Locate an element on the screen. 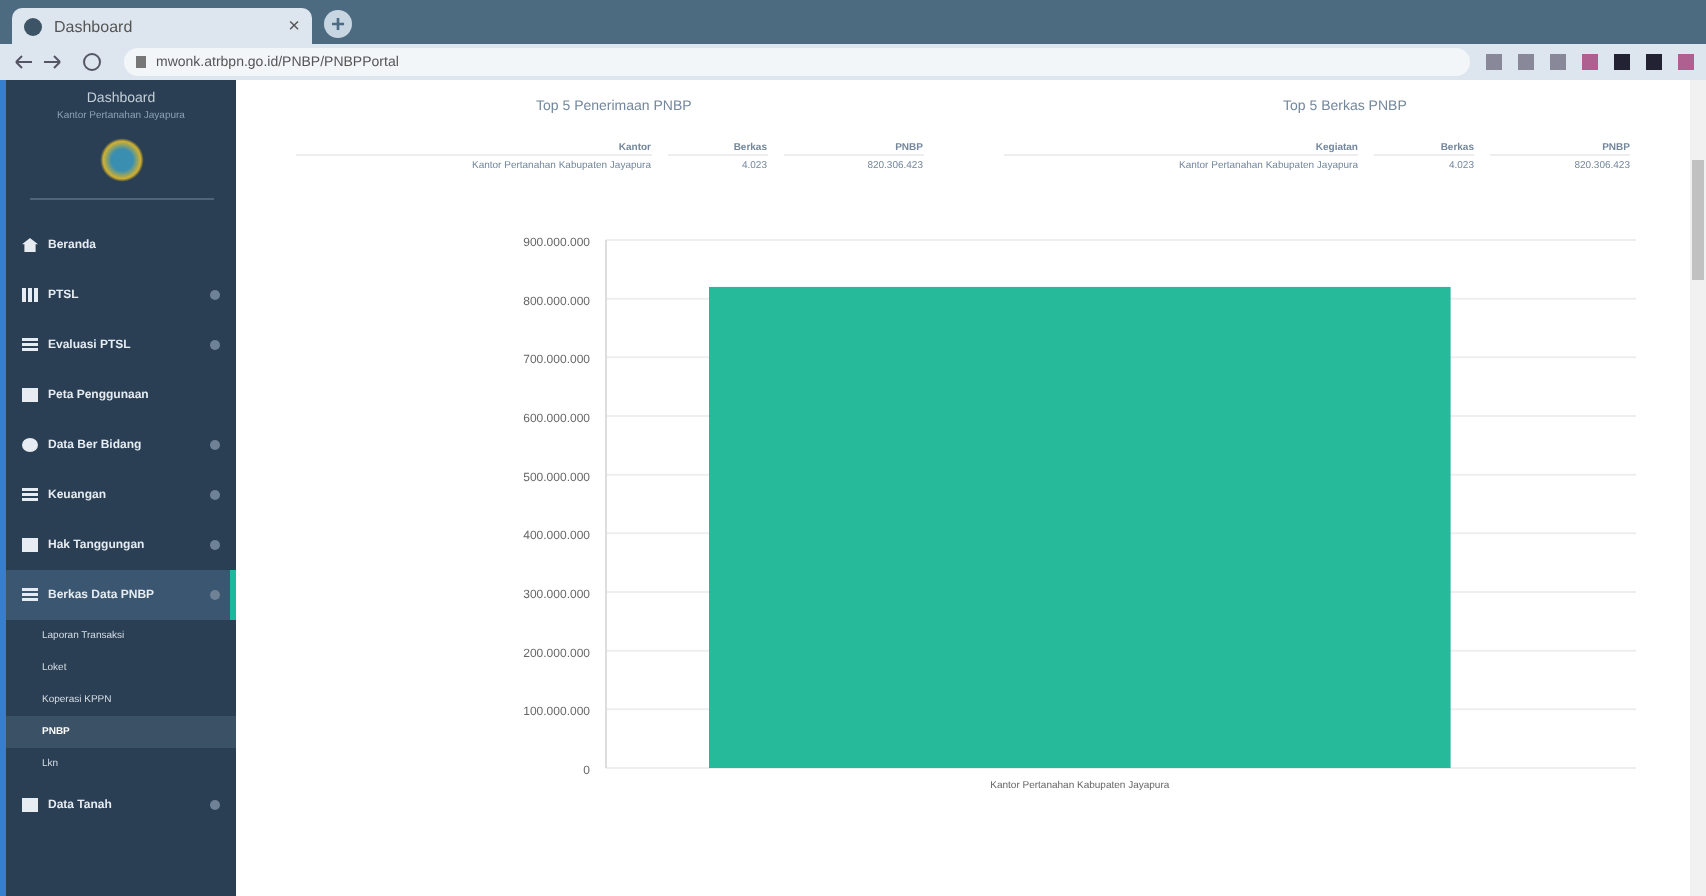  close-tab-button: × is located at coordinates (294, 26).